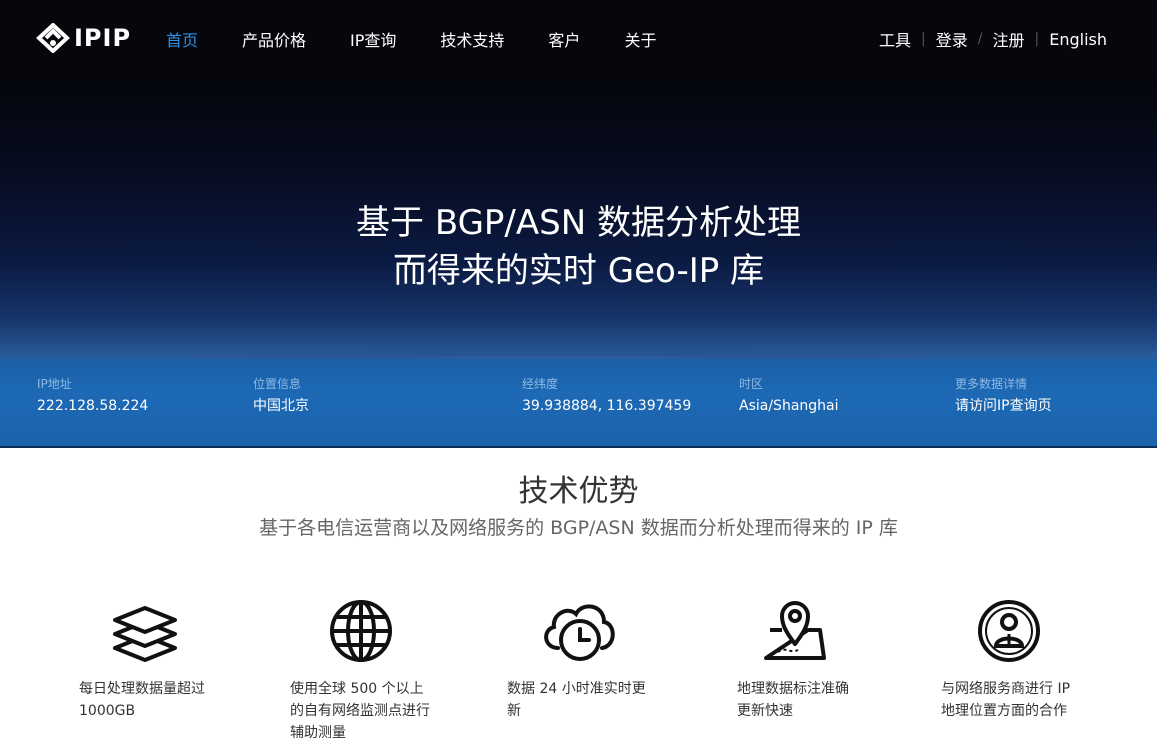  Describe the element at coordinates (578, 271) in the screenshot. I see `hero-title-line2: 而得来的实时 Geo-IP 库` at that location.